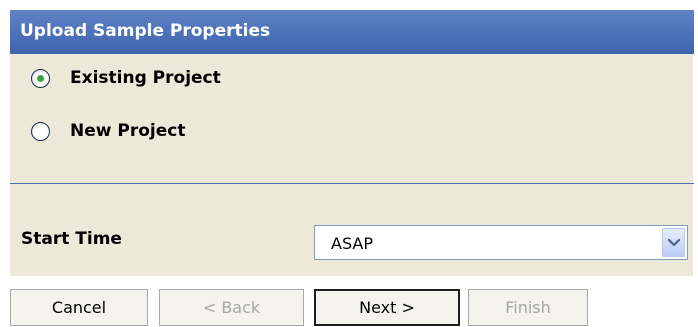 The height and width of the screenshot is (327, 698). Describe the element at coordinates (673, 242) in the screenshot. I see `chevron-down-icon` at that location.